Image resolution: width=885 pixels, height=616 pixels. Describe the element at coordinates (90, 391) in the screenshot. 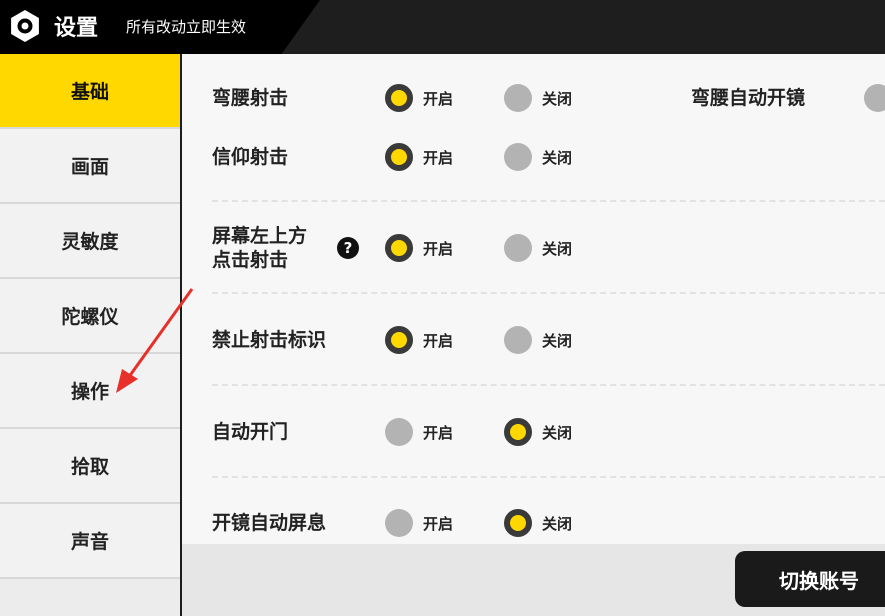

I see `sidebar-item-controls: 操作` at that location.